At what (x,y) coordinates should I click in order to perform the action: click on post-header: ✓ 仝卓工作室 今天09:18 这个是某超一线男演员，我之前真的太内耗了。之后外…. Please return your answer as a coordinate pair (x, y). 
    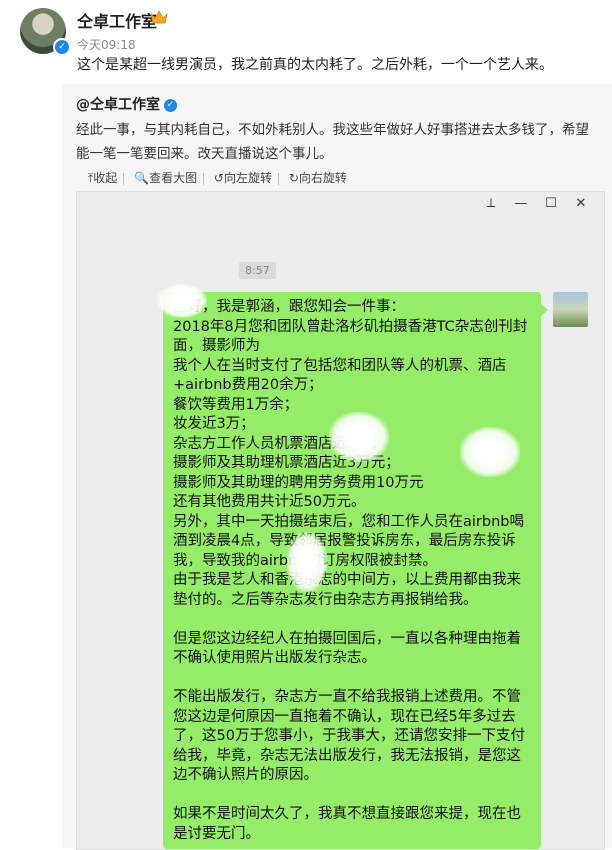
    Looking at the image, I should click on (306, 40).